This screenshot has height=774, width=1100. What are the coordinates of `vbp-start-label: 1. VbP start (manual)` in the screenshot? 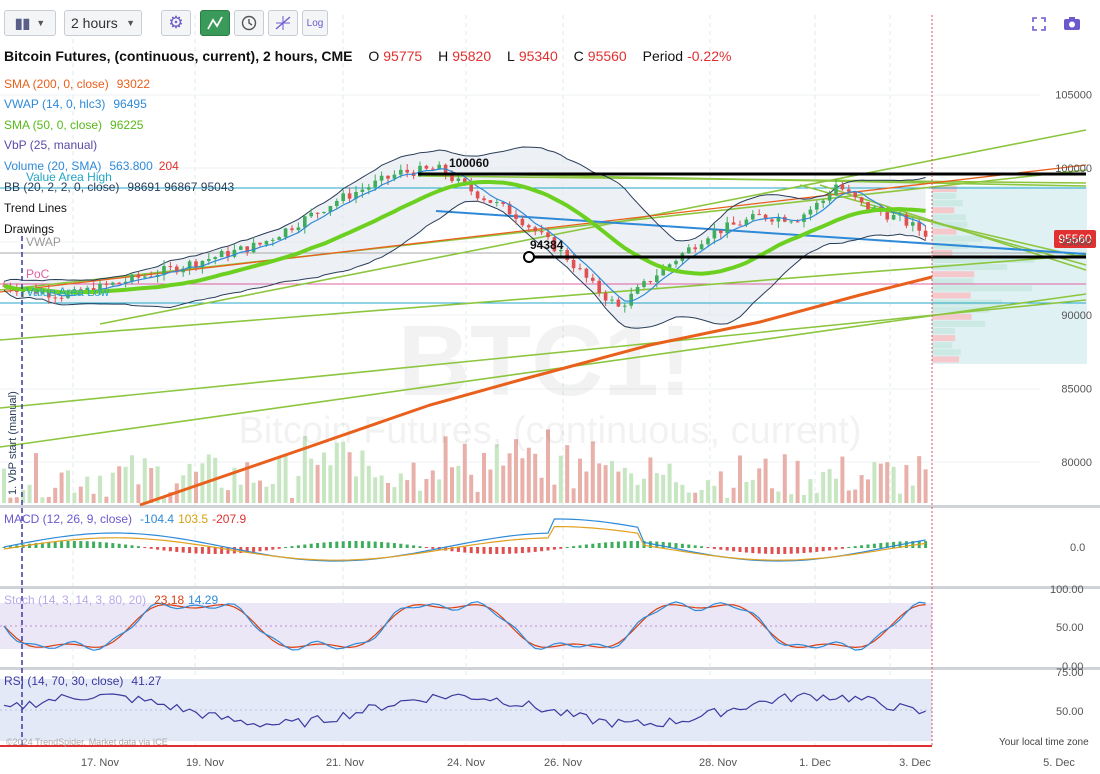 It's located at (13, 443).